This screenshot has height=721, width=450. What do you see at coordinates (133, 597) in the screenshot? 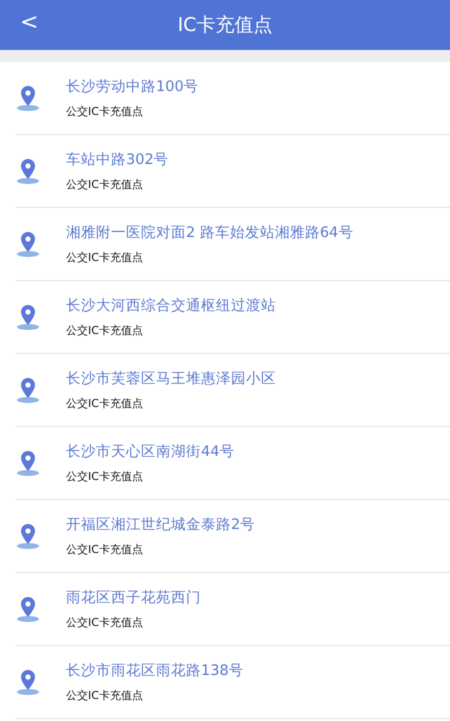
I see `location-address: 雨花区西子花苑西门` at bounding box center [133, 597].